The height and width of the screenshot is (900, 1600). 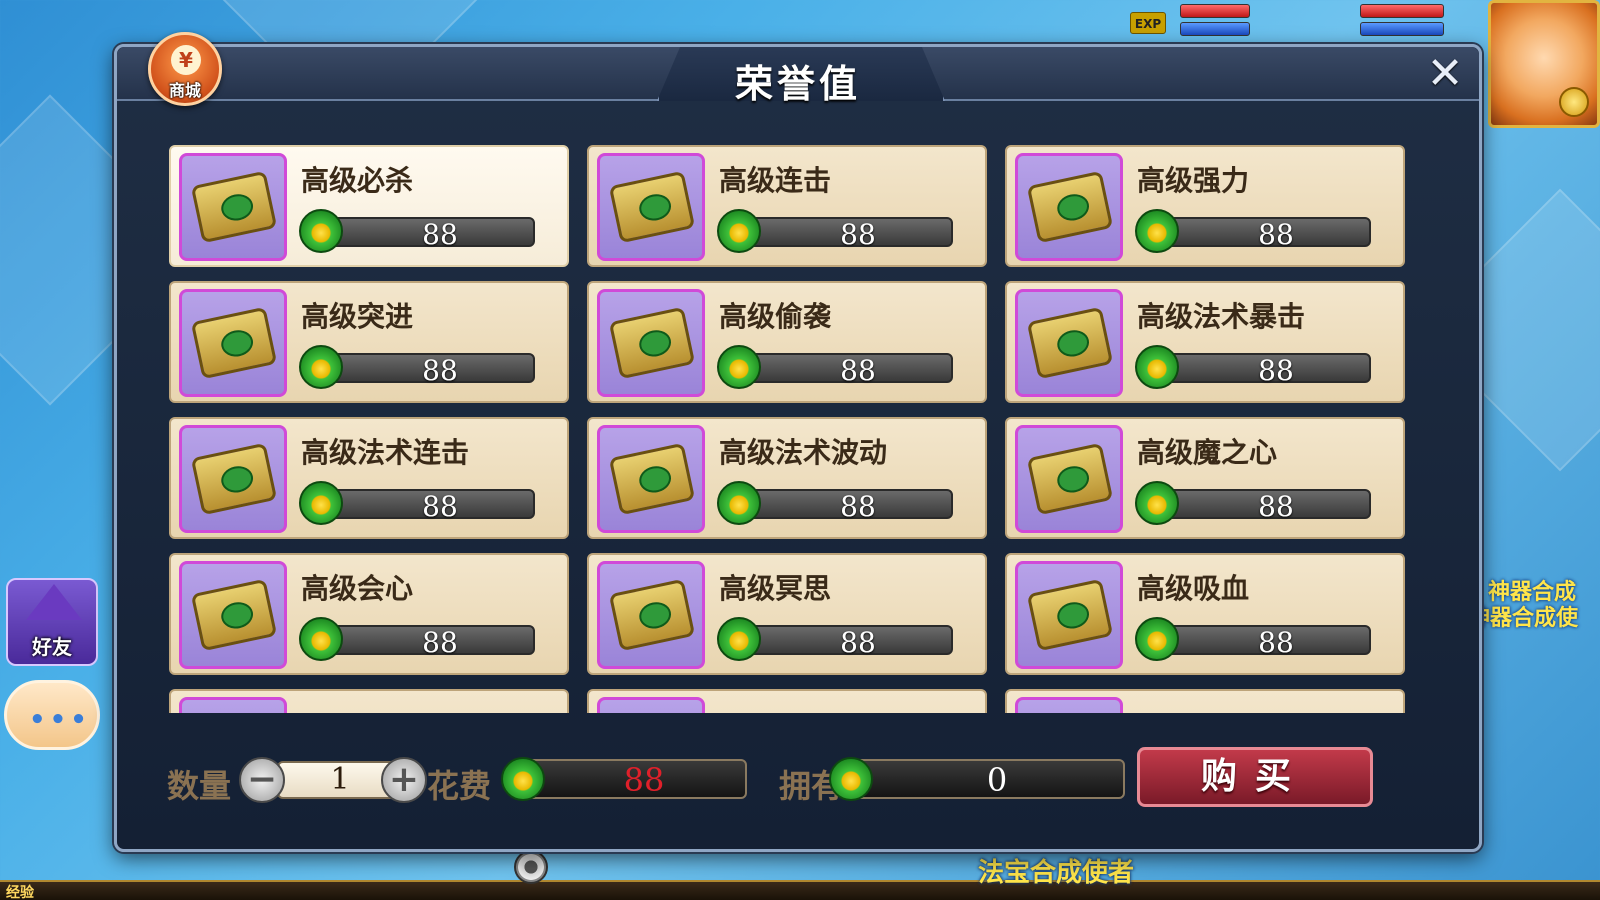 What do you see at coordinates (1207, 452) in the screenshot?
I see `item-name: 高级魔之心` at bounding box center [1207, 452].